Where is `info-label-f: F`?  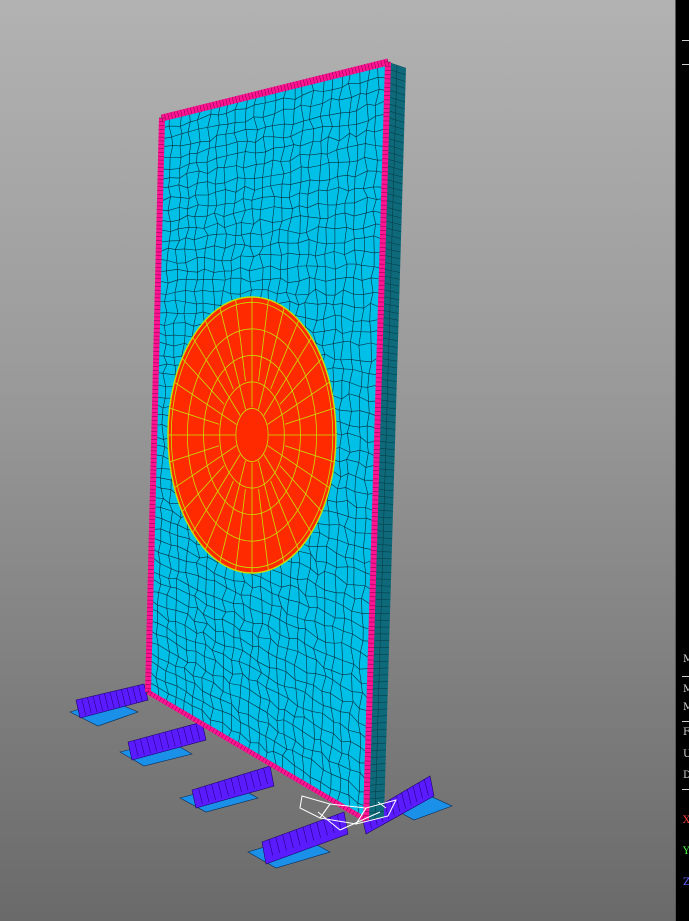
info-label-f: F is located at coordinates (686, 733).